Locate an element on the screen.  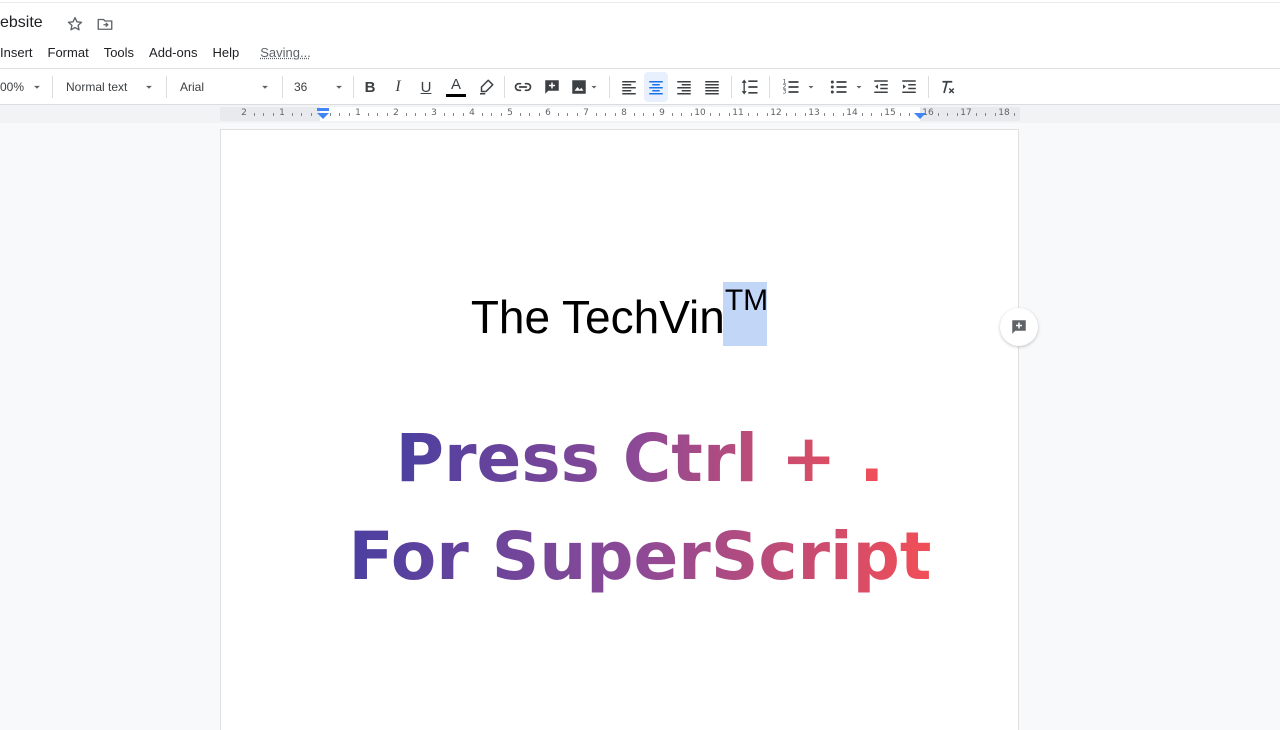
ruler-number: 3 is located at coordinates (434, 113).